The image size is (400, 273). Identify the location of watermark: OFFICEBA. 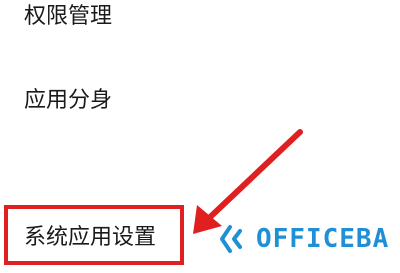
(303, 239).